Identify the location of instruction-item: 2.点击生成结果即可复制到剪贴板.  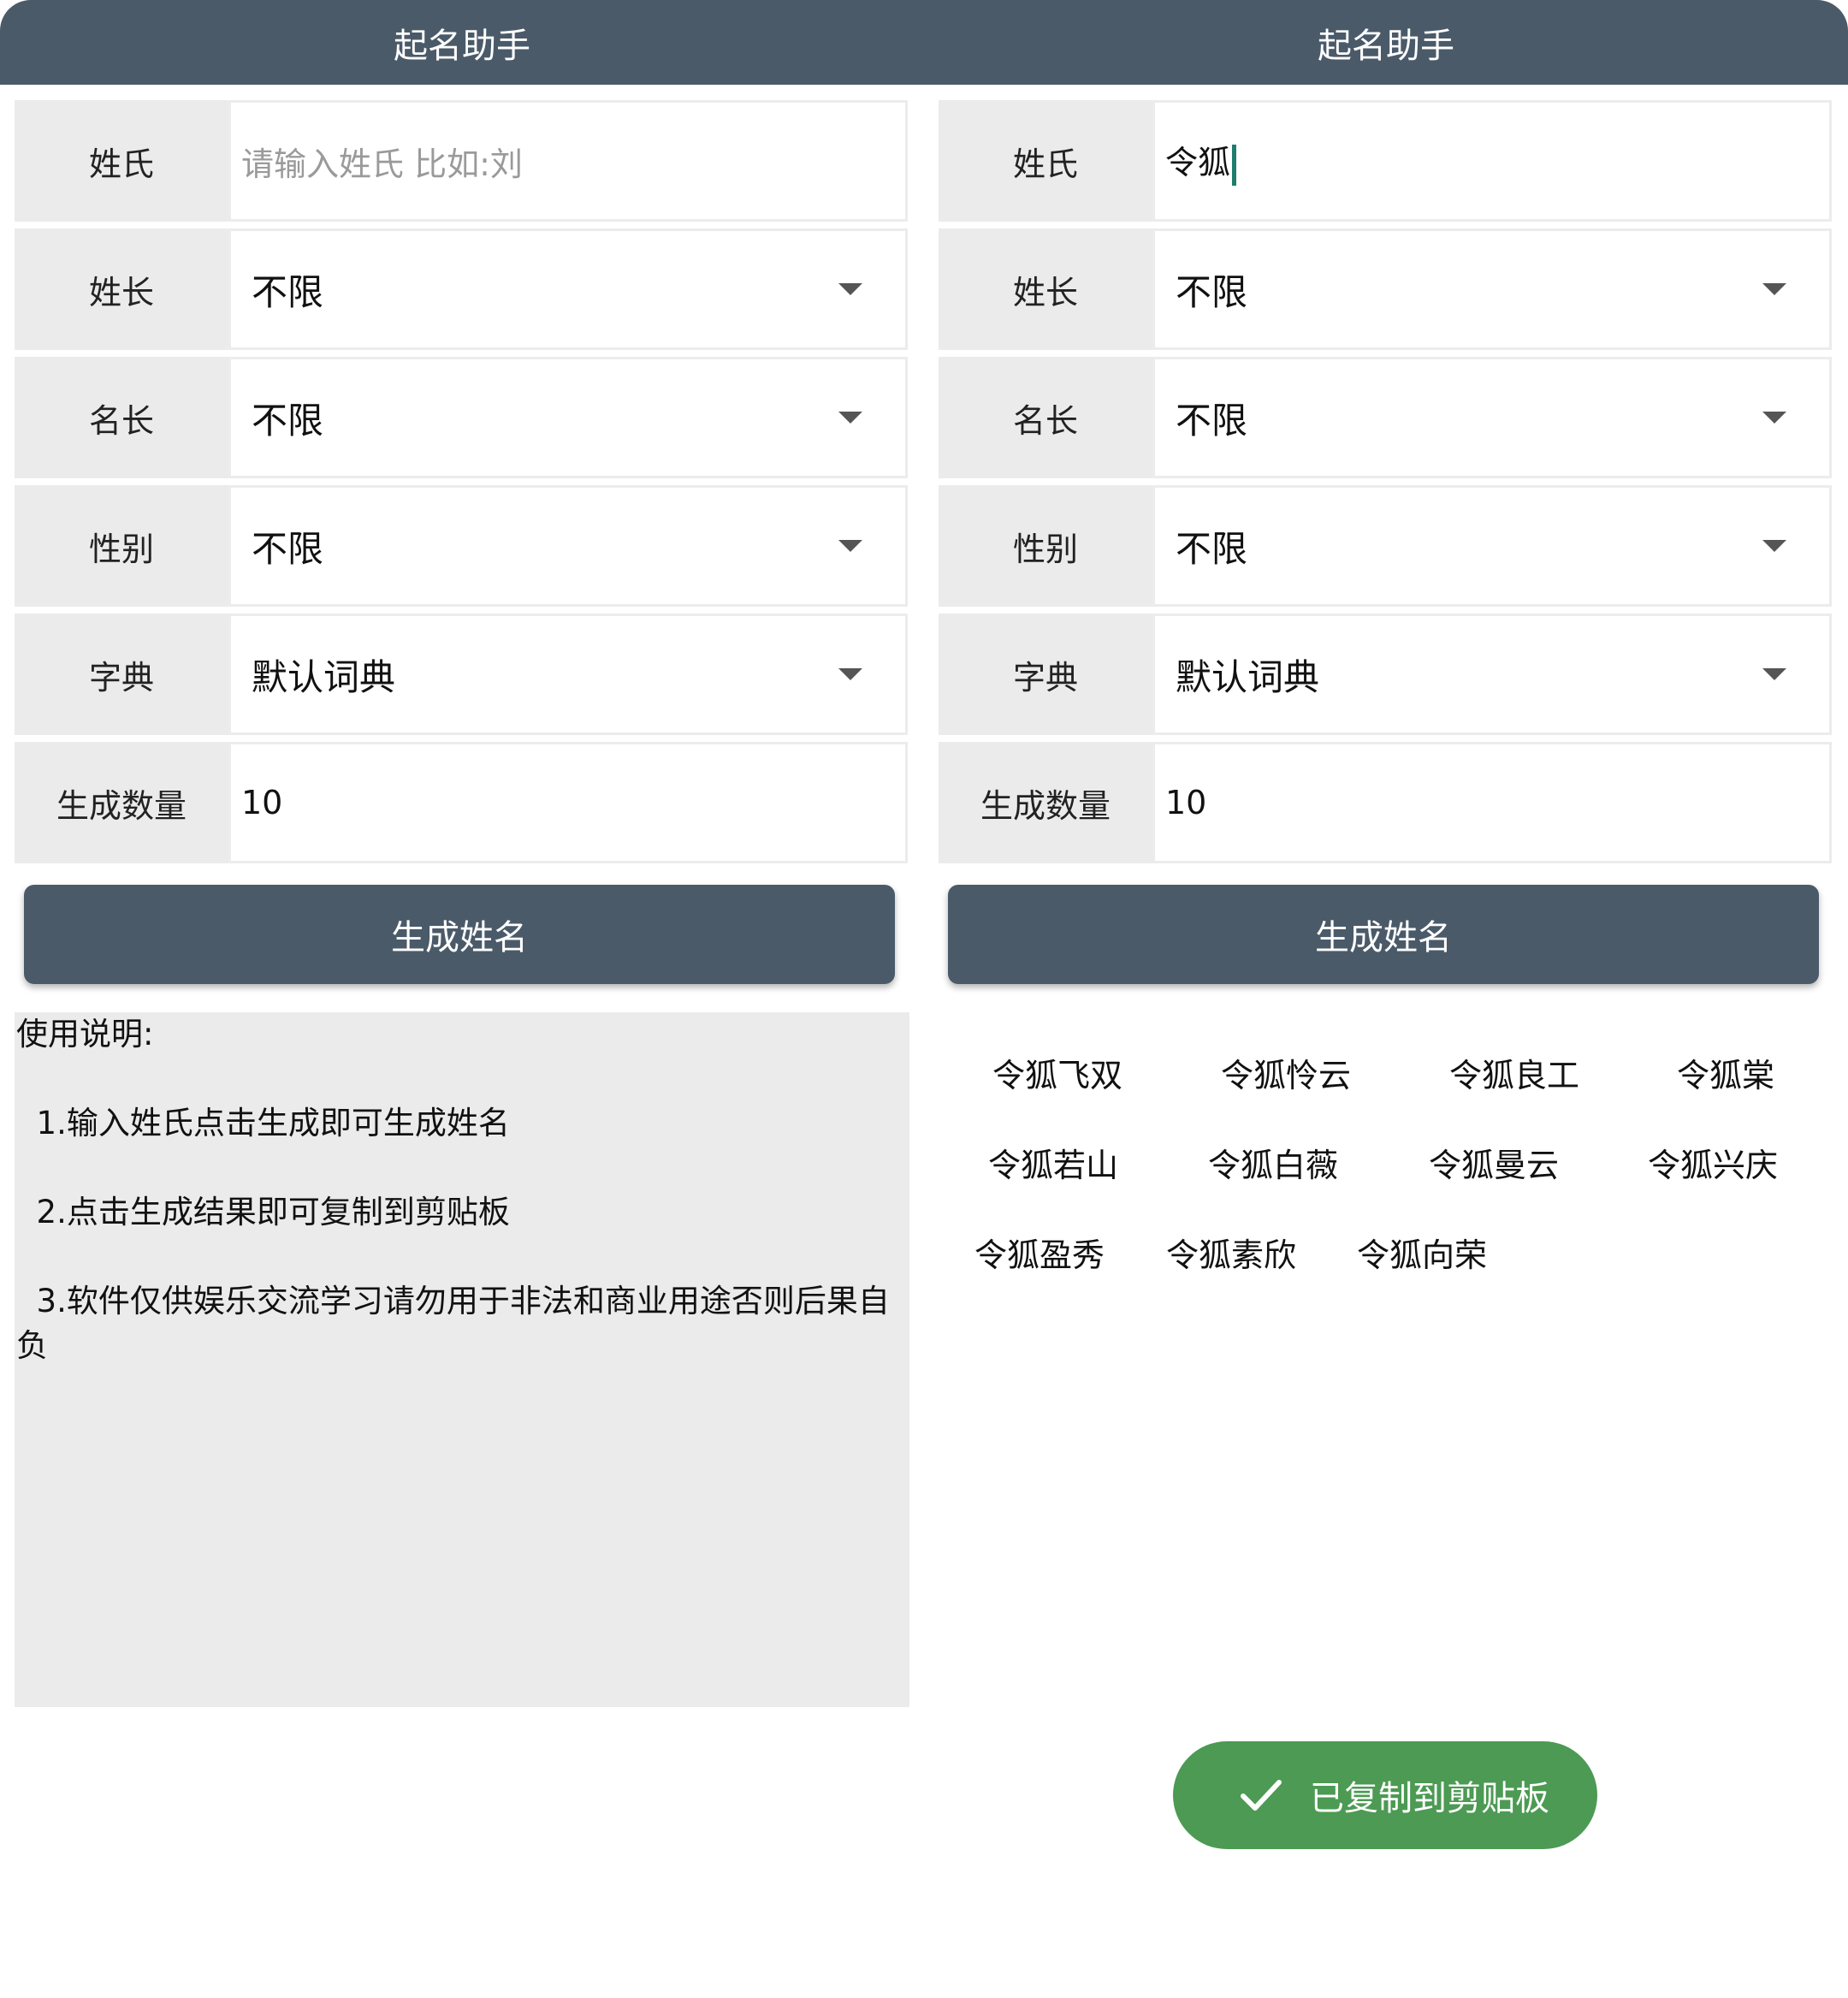
(263, 1212).